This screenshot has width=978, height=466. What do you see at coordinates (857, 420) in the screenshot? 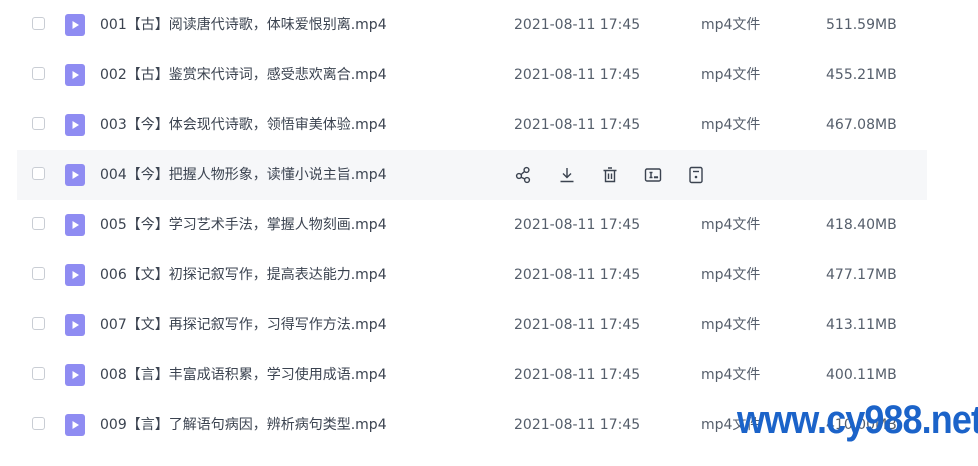
I see `watermark-text: www.cy988.net` at bounding box center [857, 420].